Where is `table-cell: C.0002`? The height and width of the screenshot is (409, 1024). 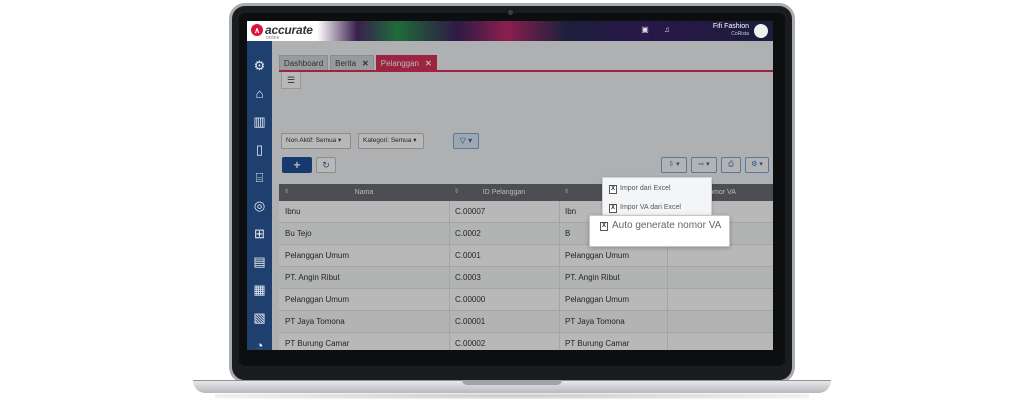 table-cell: C.0002 is located at coordinates (468, 233).